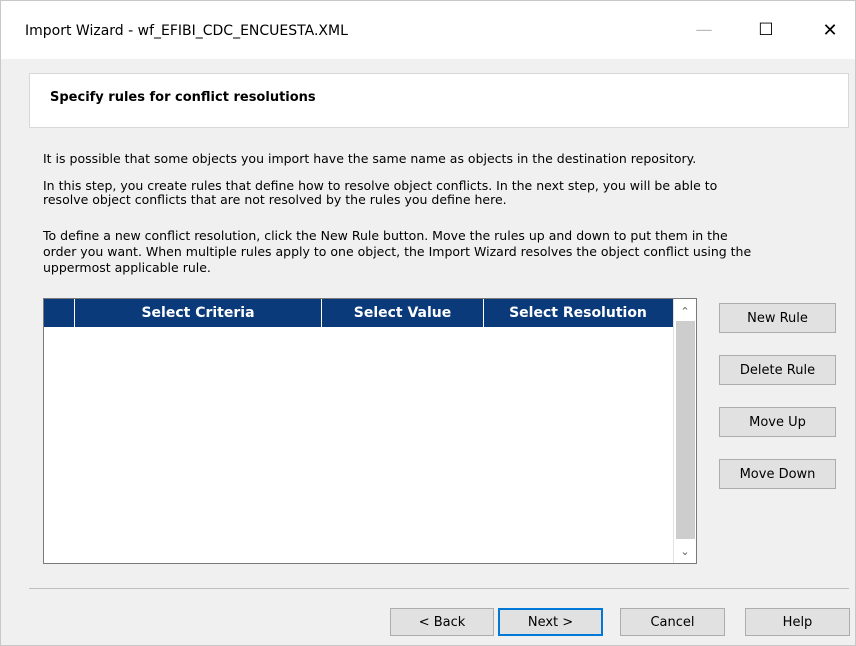 The image size is (856, 646). I want to click on help-button: Help, so click(797, 622).